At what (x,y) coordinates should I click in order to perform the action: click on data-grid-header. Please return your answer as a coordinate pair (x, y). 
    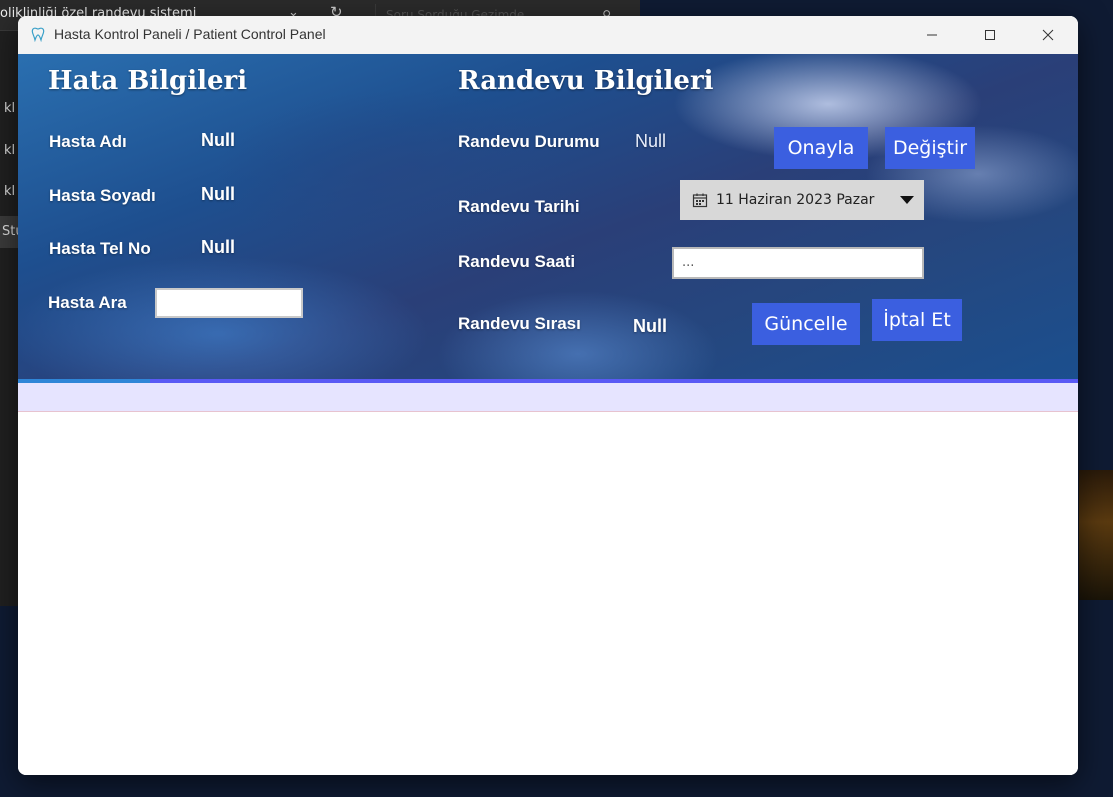
    Looking at the image, I should click on (548, 397).